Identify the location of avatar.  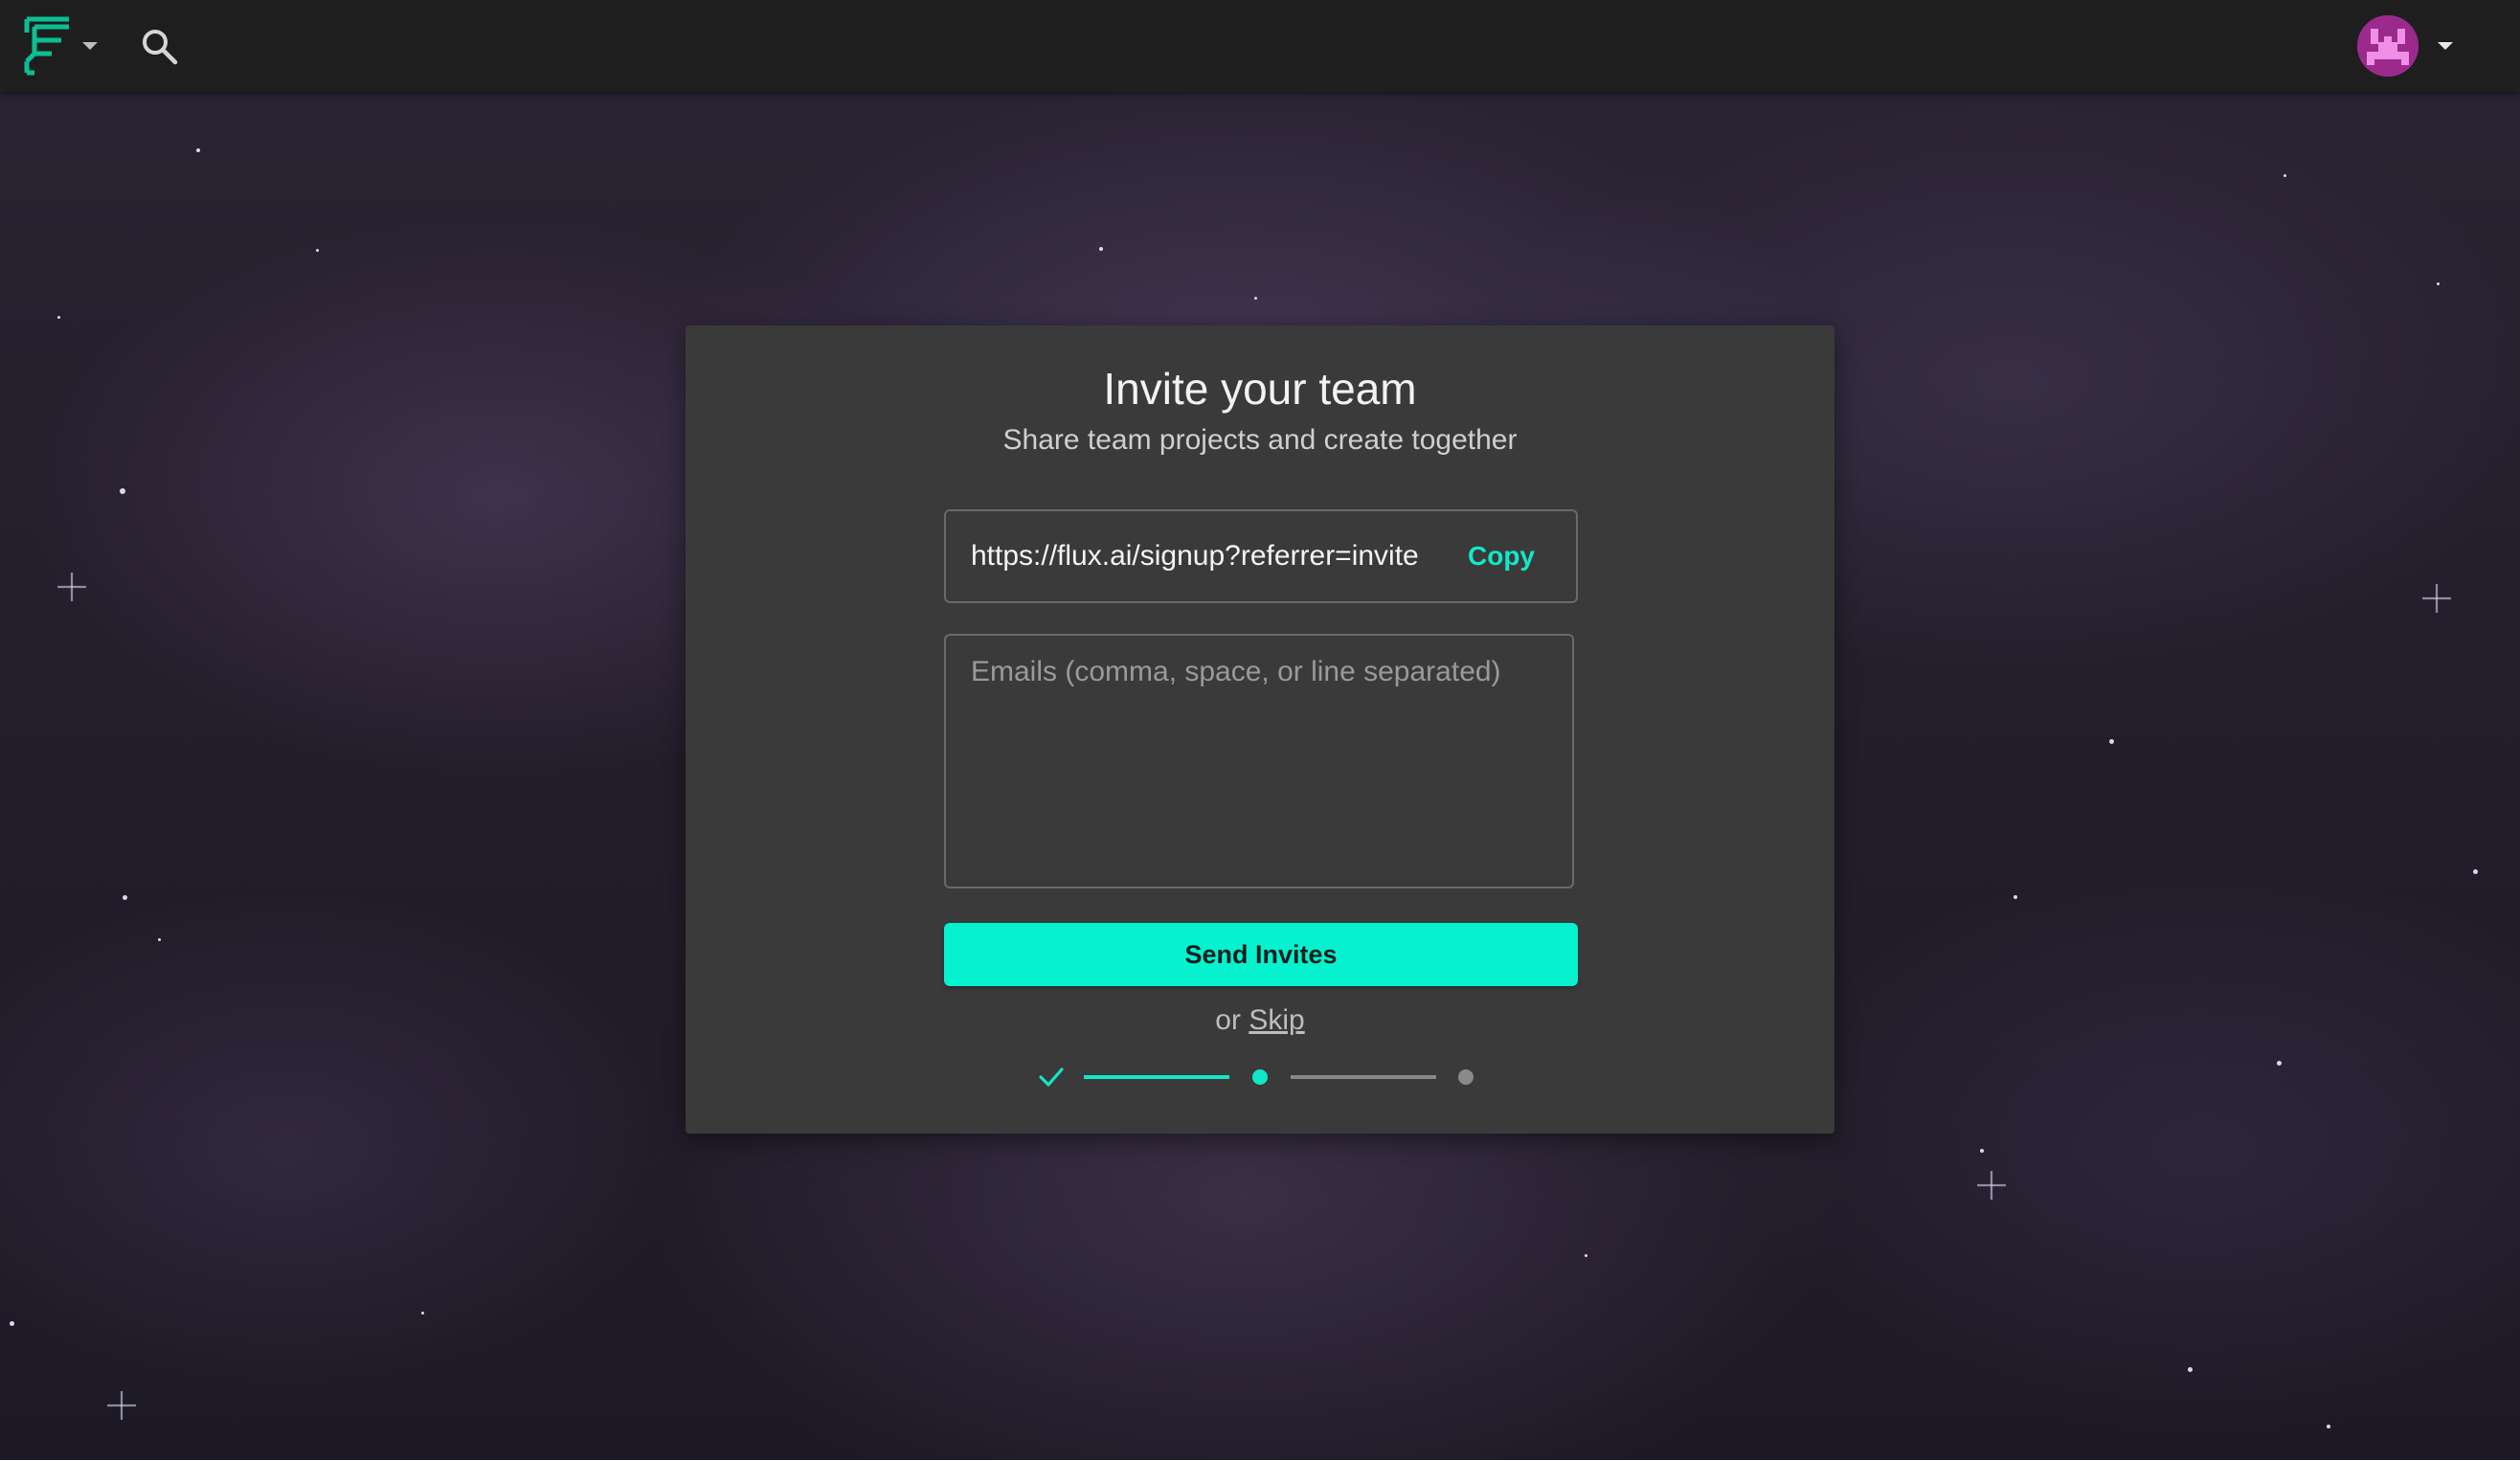
(2388, 46).